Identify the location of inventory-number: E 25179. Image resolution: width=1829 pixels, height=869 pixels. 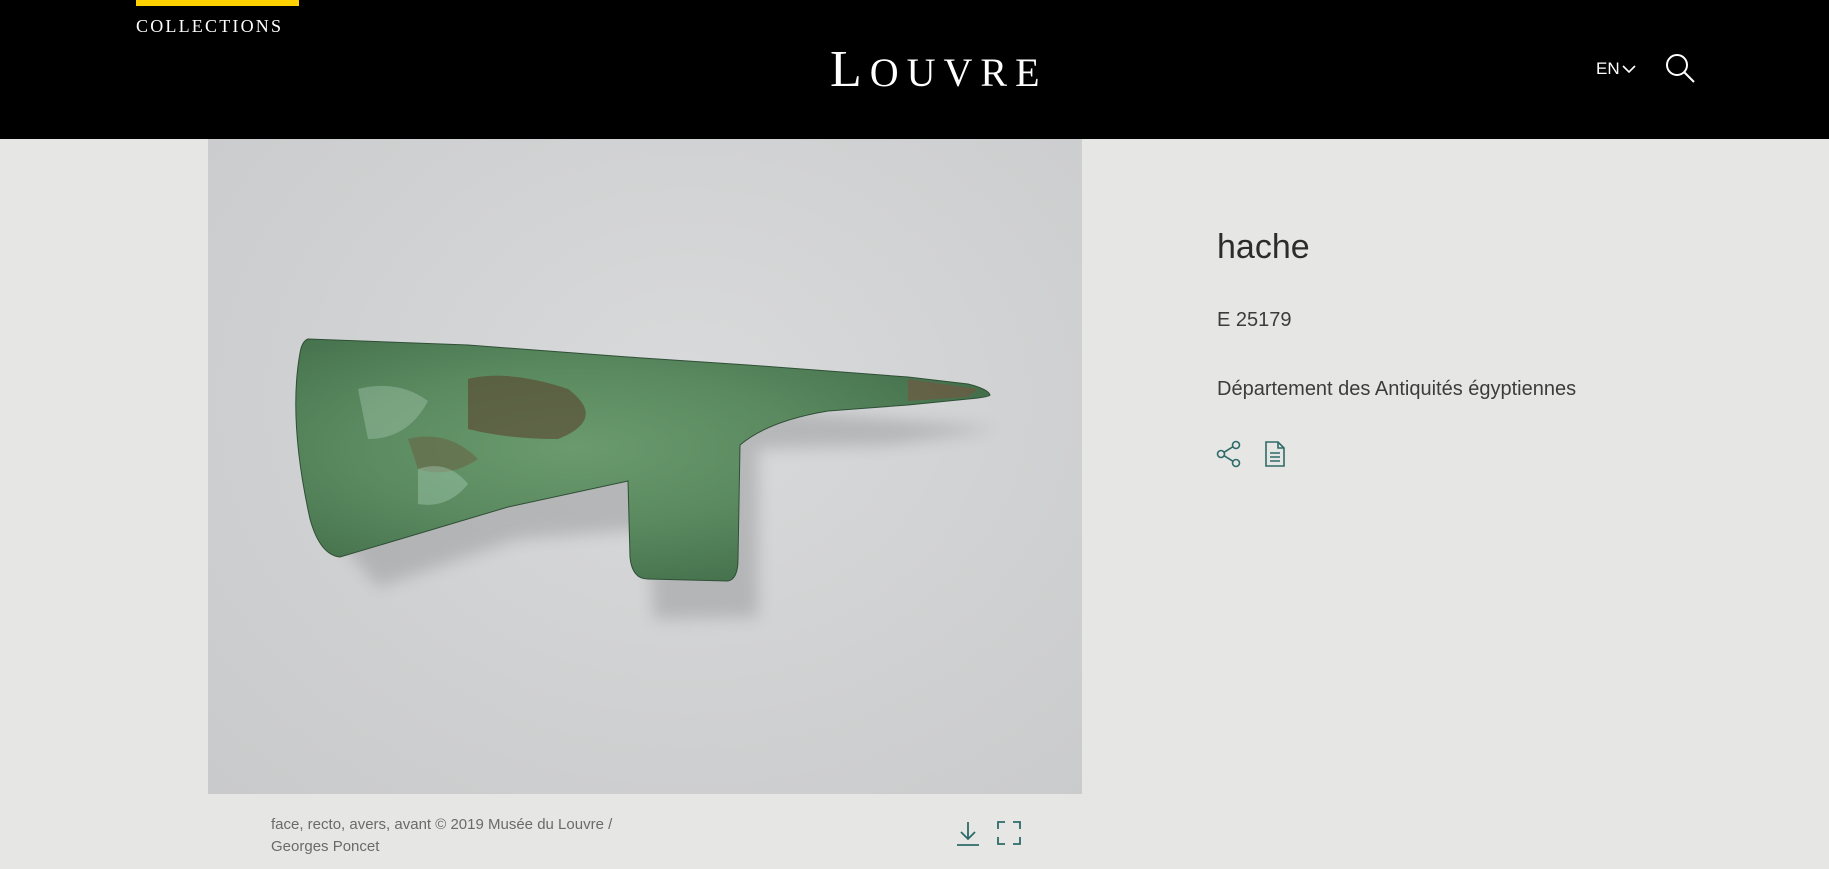
(1254, 320).